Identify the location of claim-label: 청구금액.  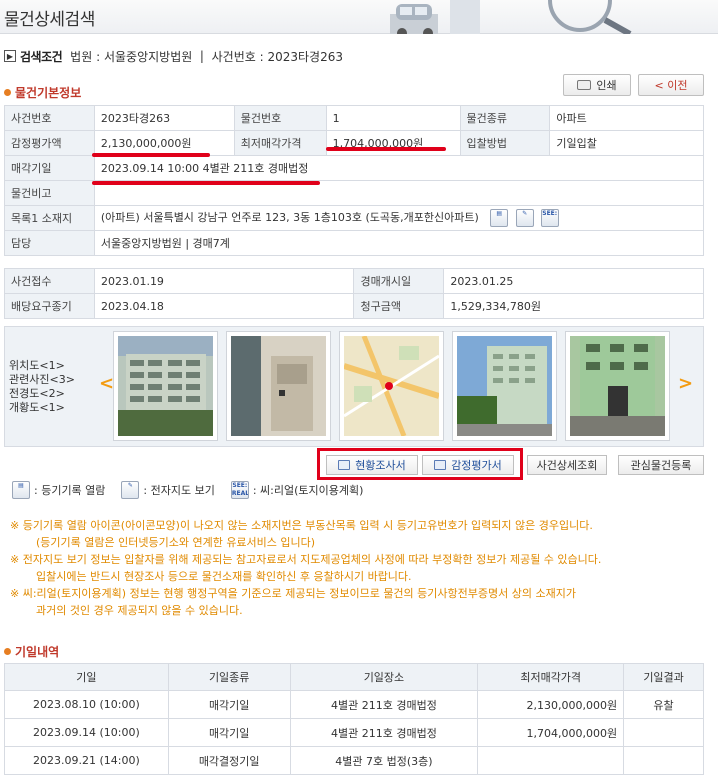
(399, 306).